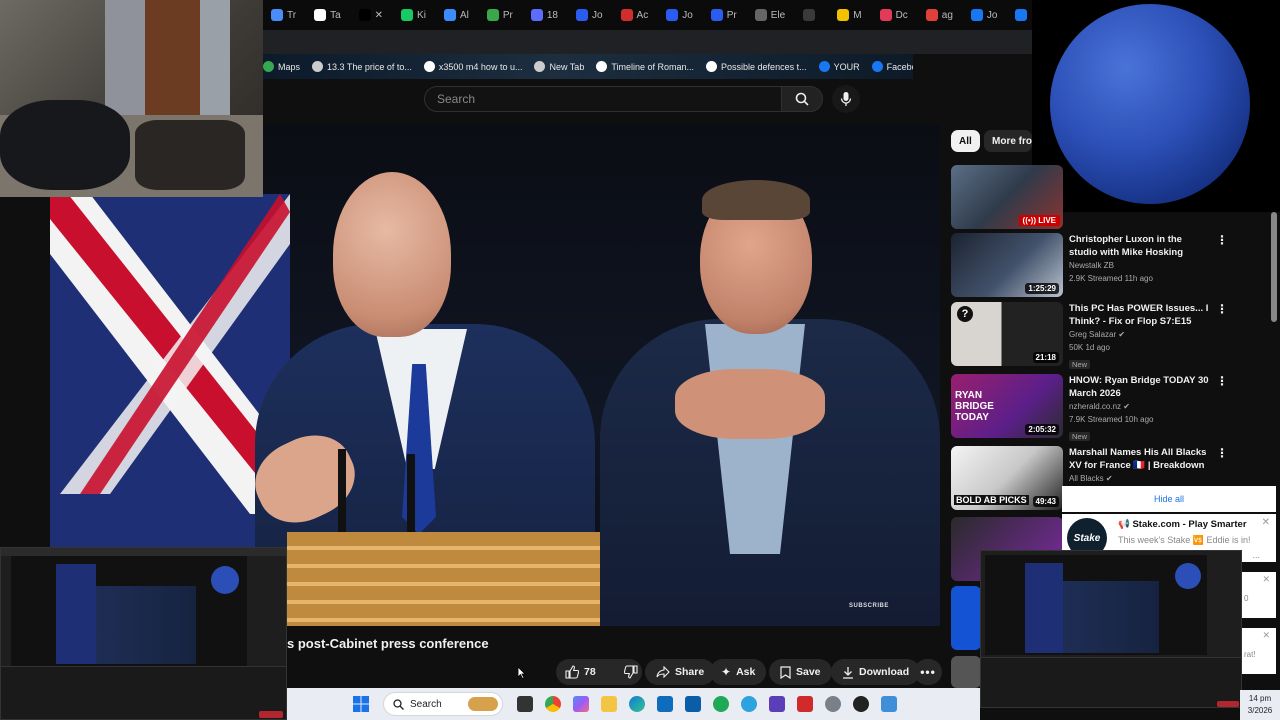 The image size is (1280, 720). What do you see at coordinates (1139, 478) in the screenshot?
I see `channel-name: All Blacks ✔` at bounding box center [1139, 478].